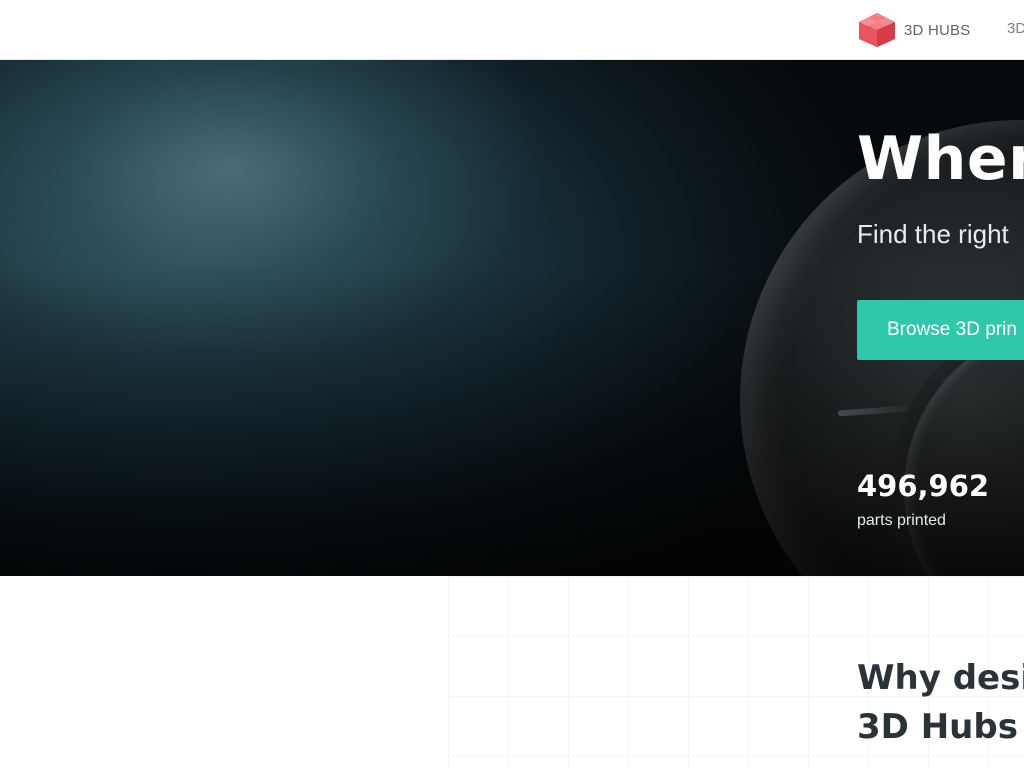 The image size is (1024, 768). Describe the element at coordinates (877, 30) in the screenshot. I see `hexagon-cube-logo-icon` at that location.